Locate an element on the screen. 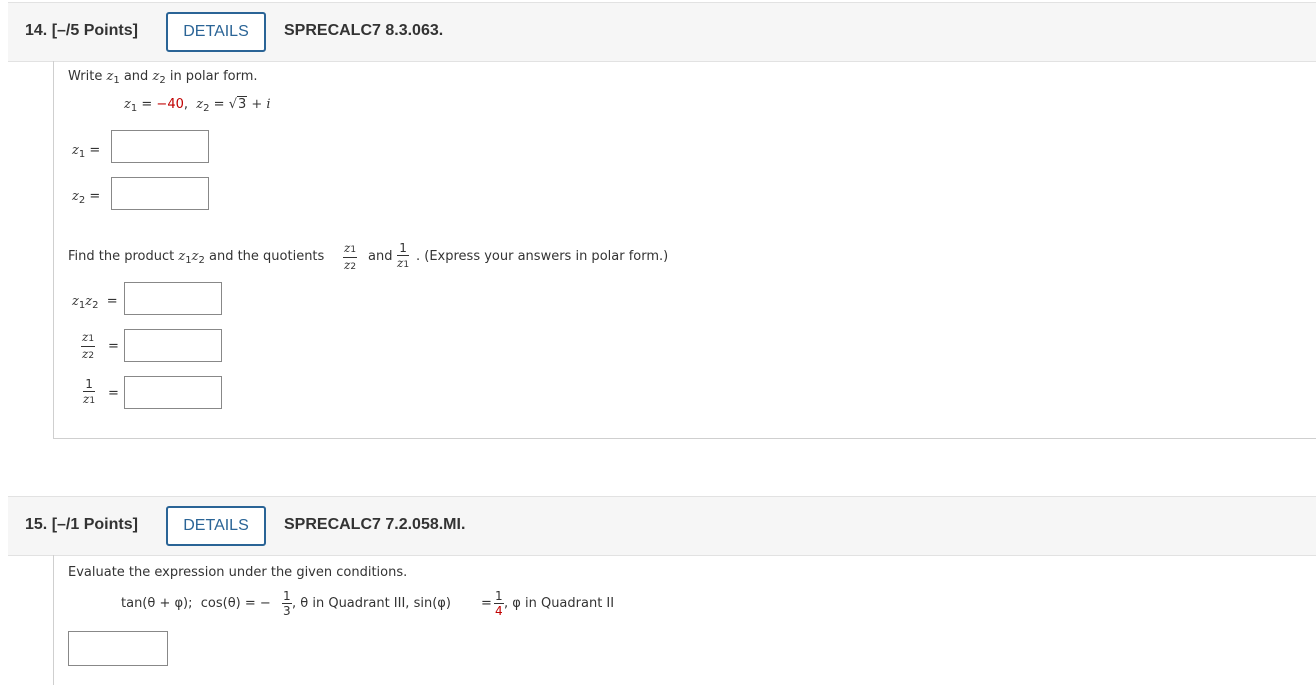  q14-given-values: z1 = −40, z2 = √3 + i is located at coordinates (197, 105).